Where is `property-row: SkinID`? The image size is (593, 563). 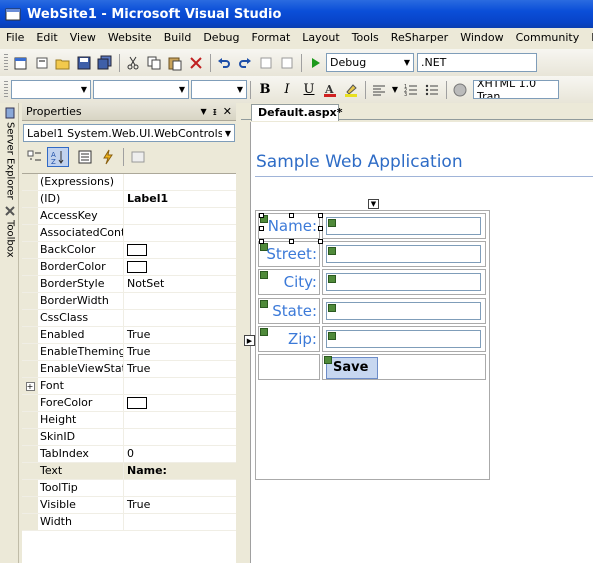 property-row: SkinID is located at coordinates (129, 437).